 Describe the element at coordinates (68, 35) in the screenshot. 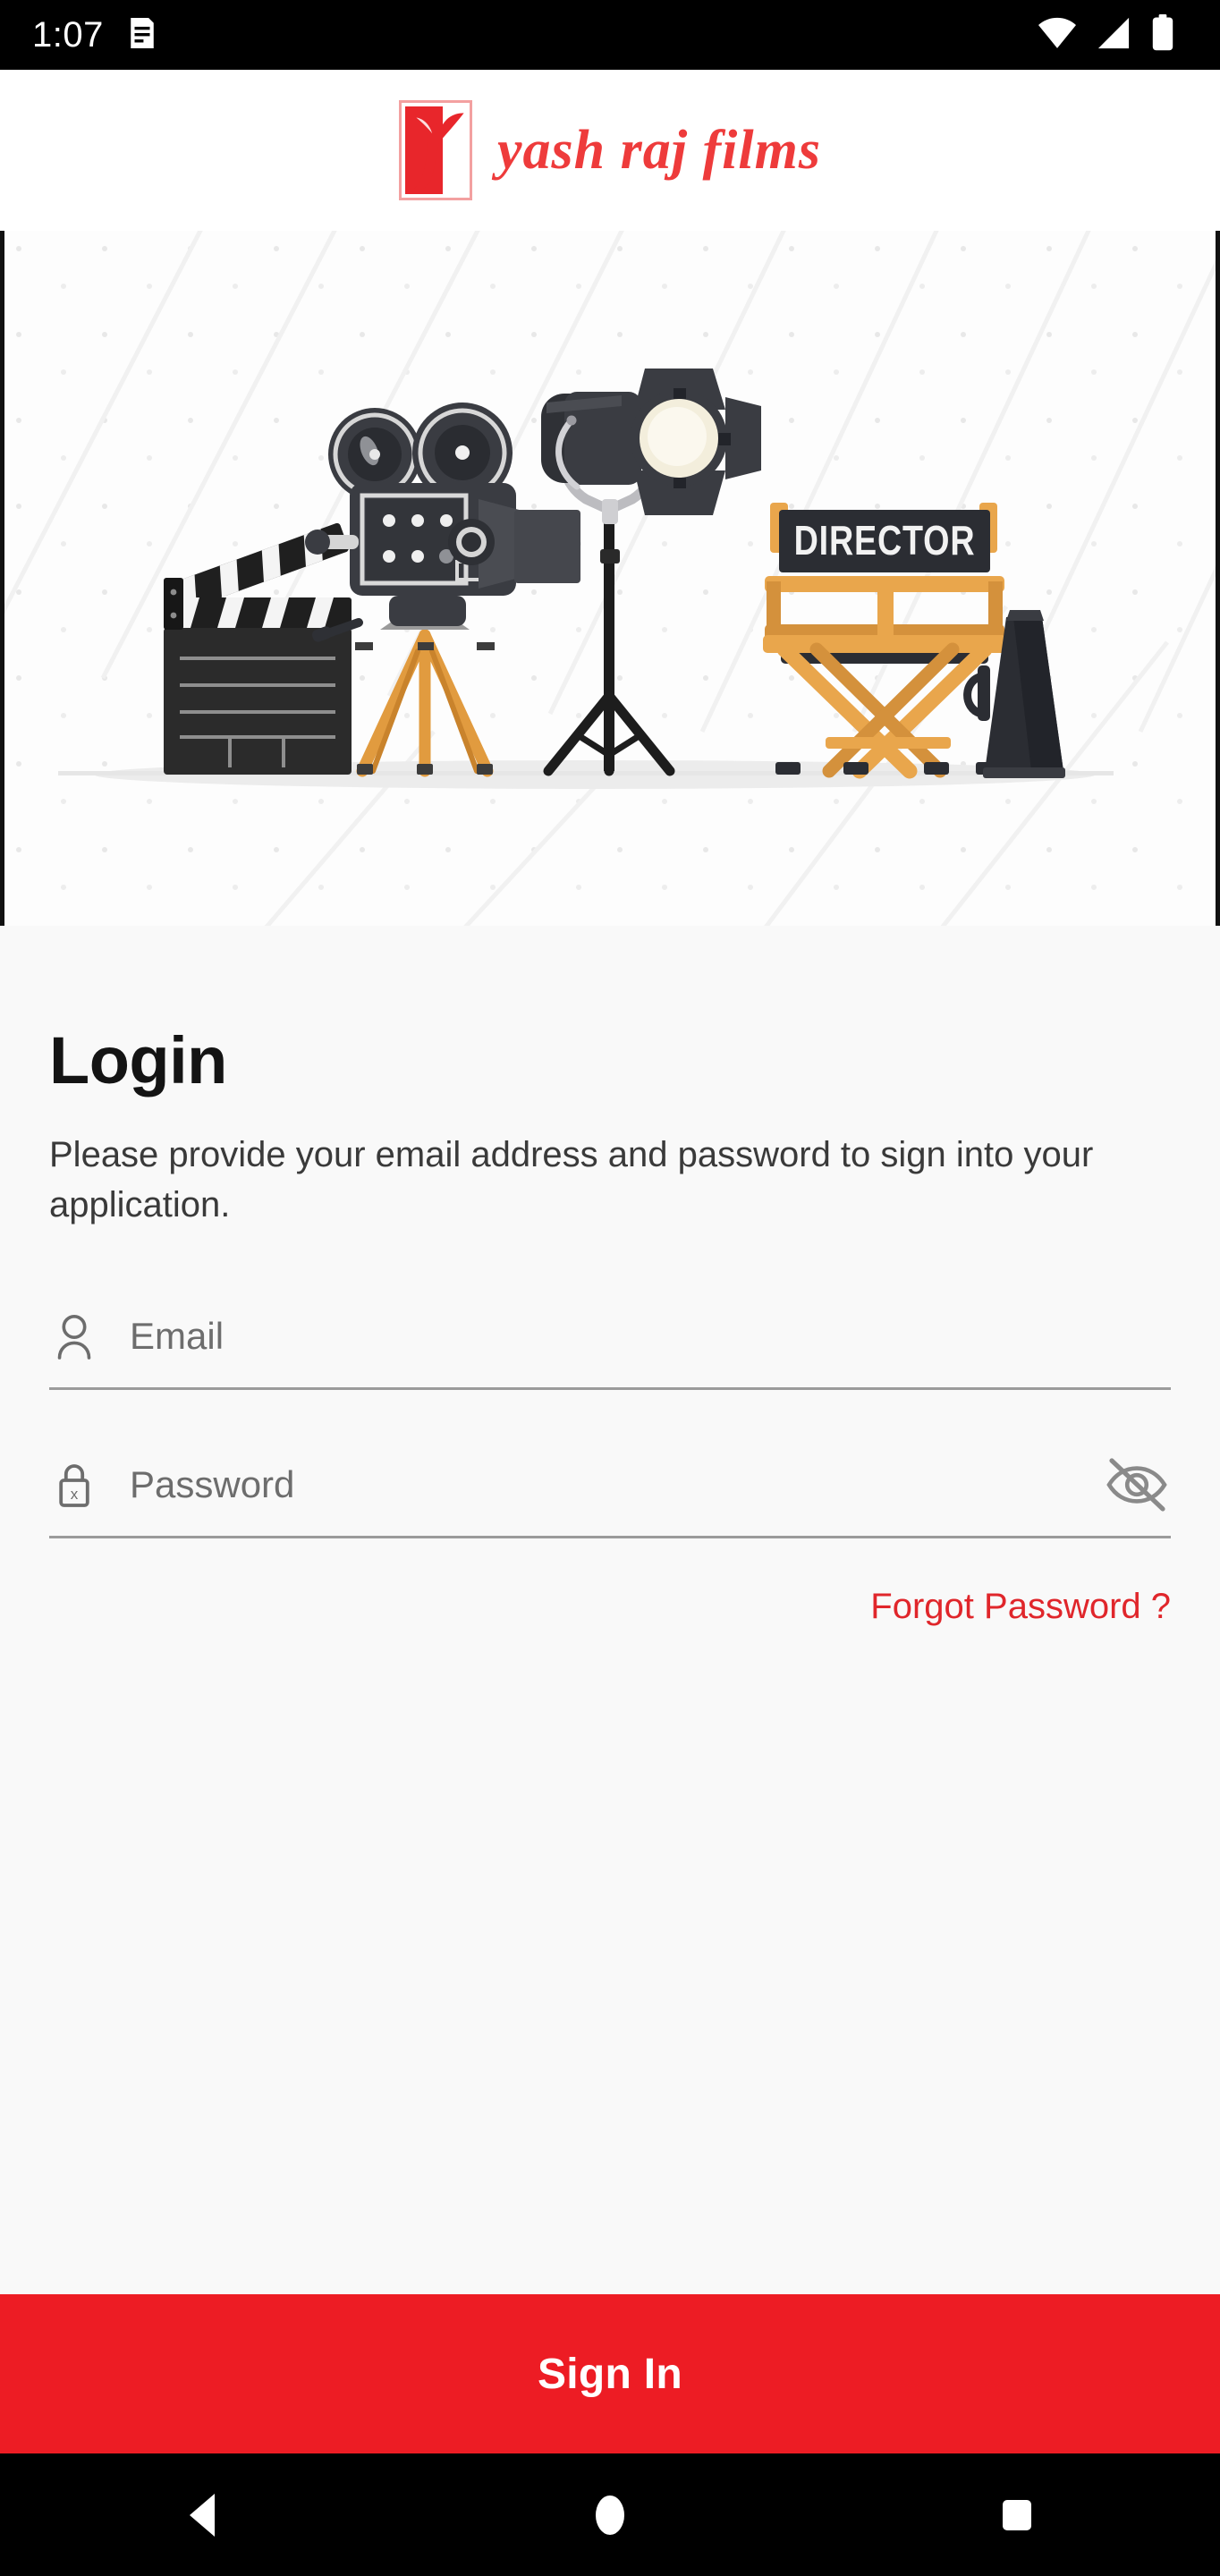

I see `status-bar-clock: 1:07` at that location.